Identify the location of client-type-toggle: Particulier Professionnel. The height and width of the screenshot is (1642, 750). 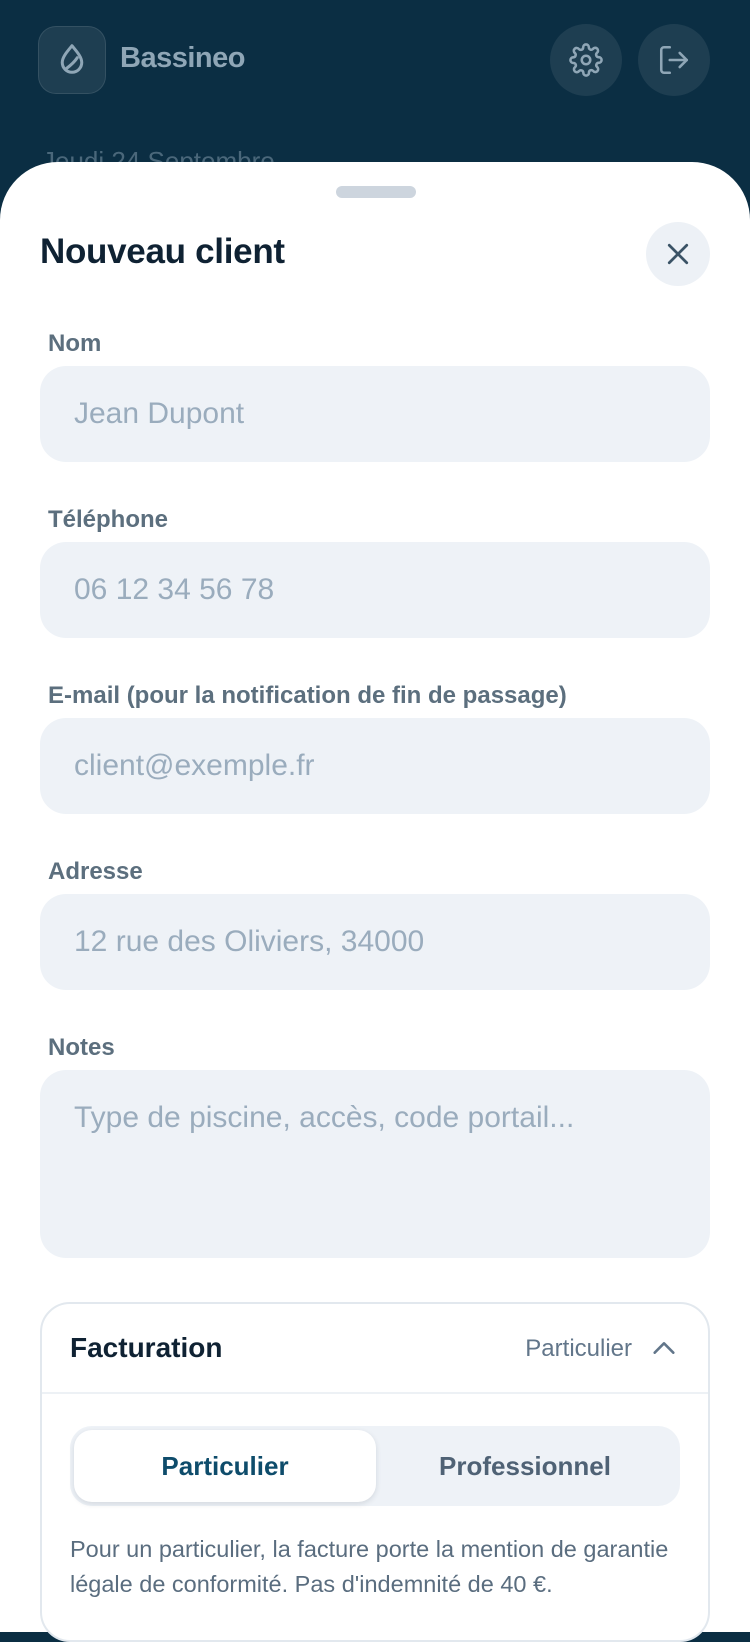
(375, 1466).